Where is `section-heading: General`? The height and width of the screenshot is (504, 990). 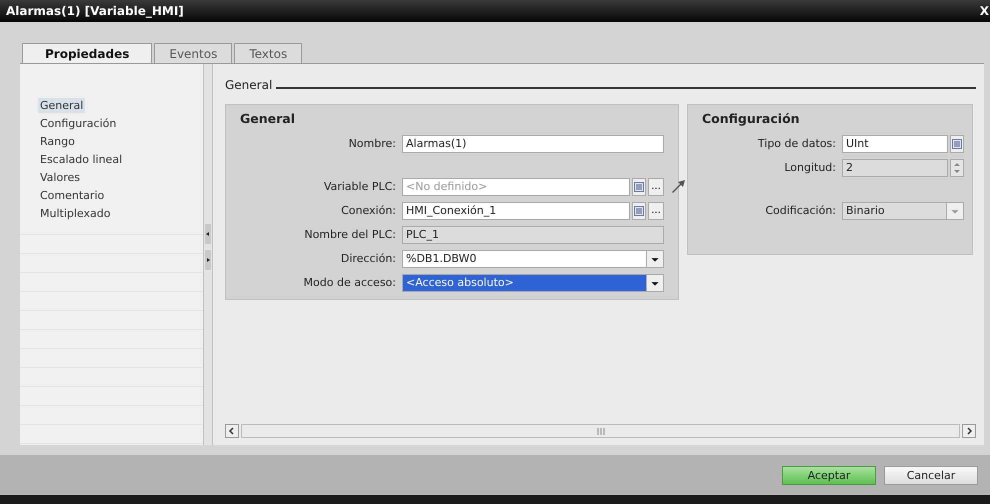 section-heading: General is located at coordinates (248, 85).